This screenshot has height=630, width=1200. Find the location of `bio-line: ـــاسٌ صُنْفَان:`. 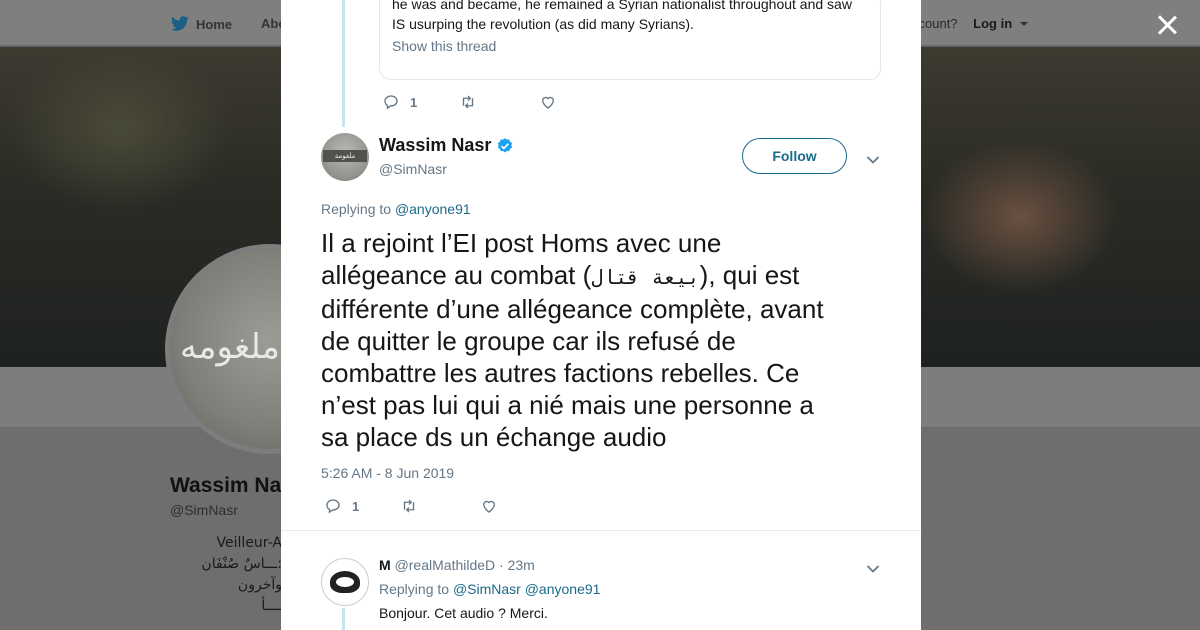

bio-line: ـــاسٌ صُنْفَان: is located at coordinates (241, 564).